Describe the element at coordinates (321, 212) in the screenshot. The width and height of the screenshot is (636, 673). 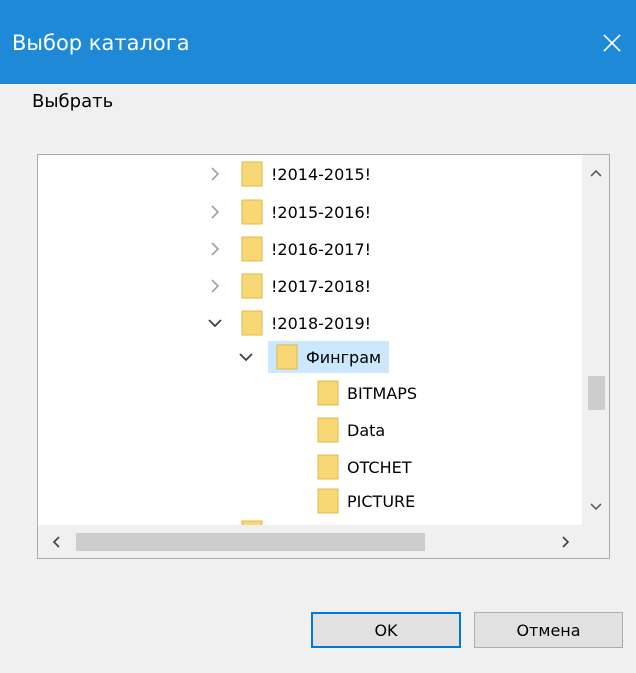
I see `tree-item-label: !2015-2016!` at that location.